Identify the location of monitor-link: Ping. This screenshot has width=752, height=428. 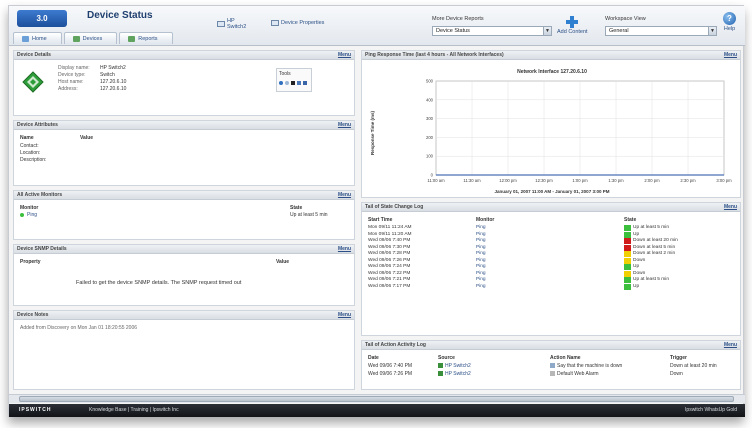
(32, 215).